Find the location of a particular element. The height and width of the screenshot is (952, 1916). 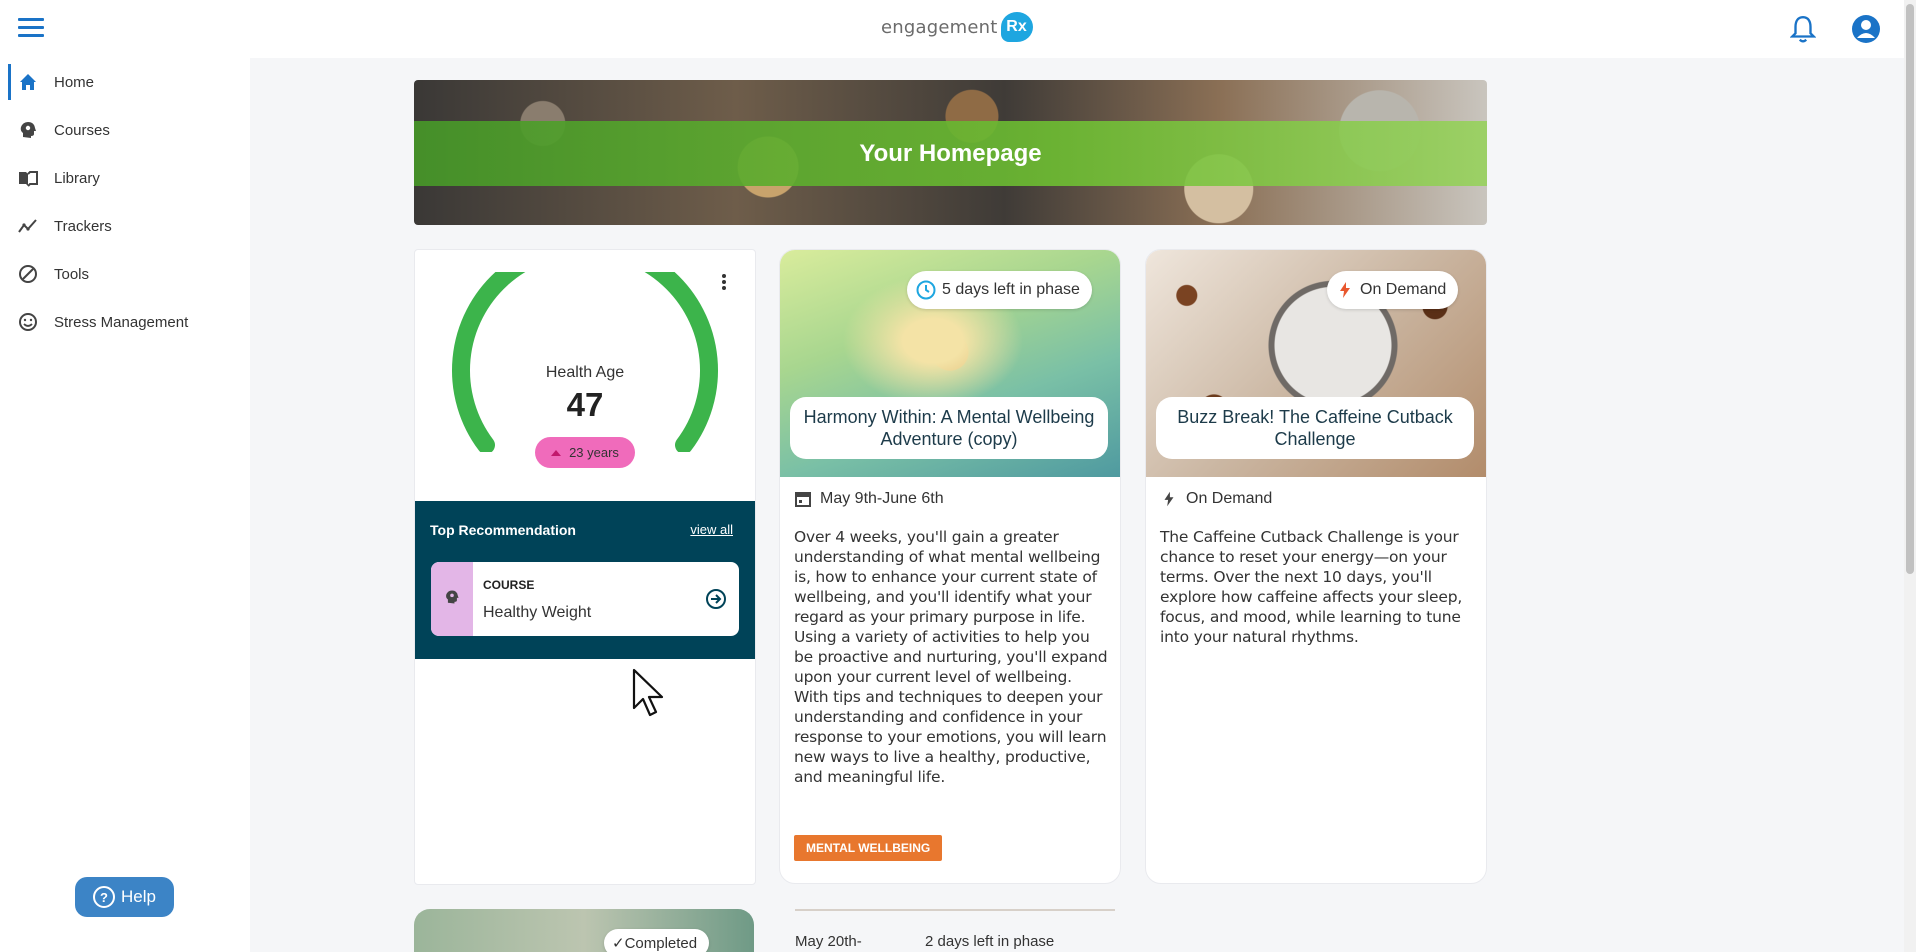

view-all-link: view all is located at coordinates (711, 529).